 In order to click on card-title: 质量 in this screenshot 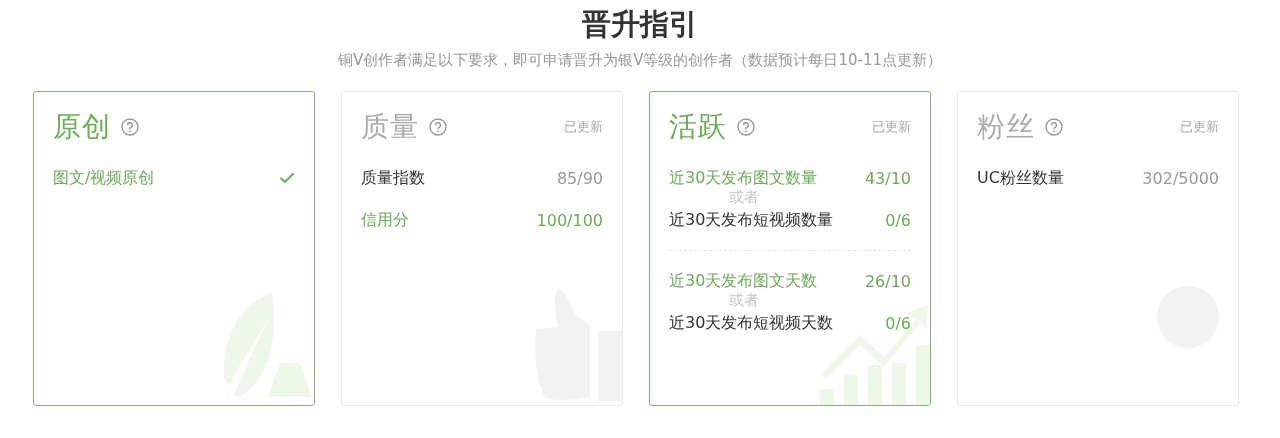, I will do `click(390, 127)`.